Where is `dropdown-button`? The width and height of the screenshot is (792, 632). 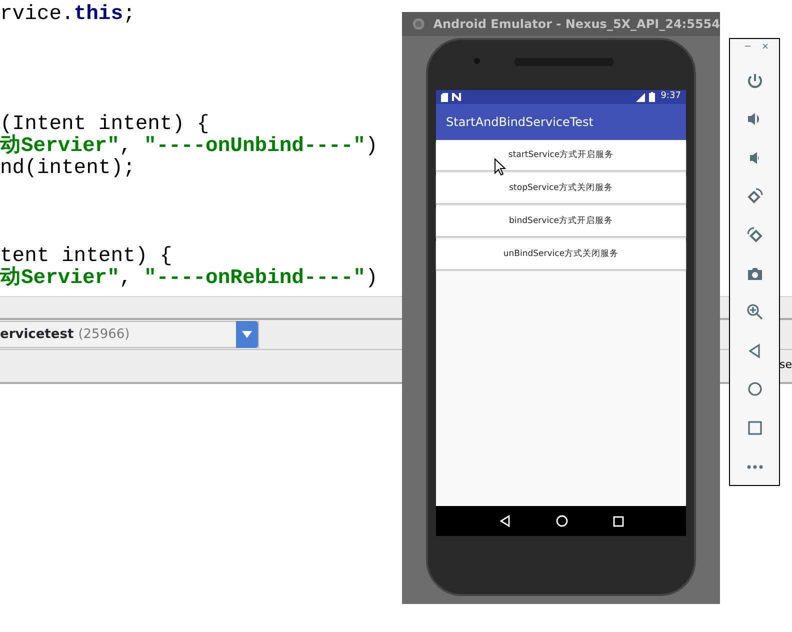
dropdown-button is located at coordinates (247, 334).